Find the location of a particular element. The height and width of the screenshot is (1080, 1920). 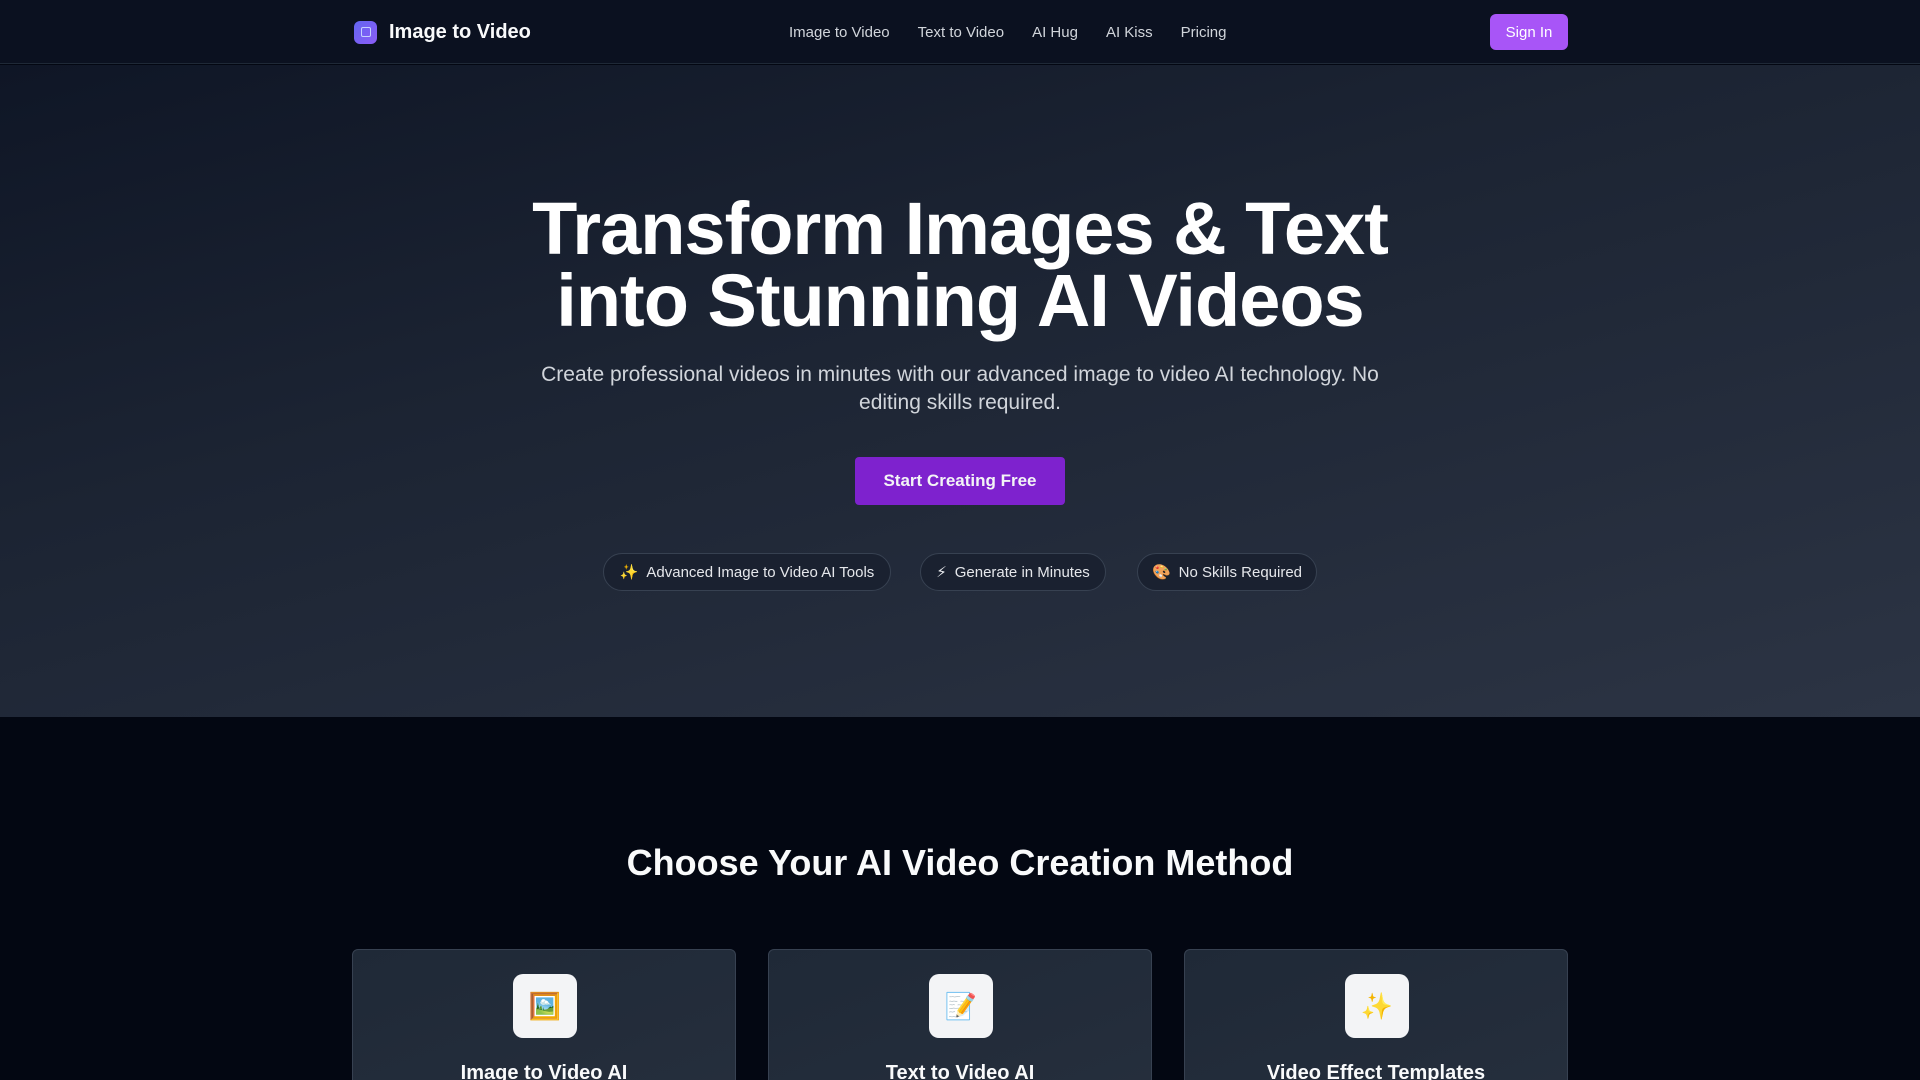

method-card-image-to-video: 🖼️ Image to Video AI is located at coordinates (544, 1014).